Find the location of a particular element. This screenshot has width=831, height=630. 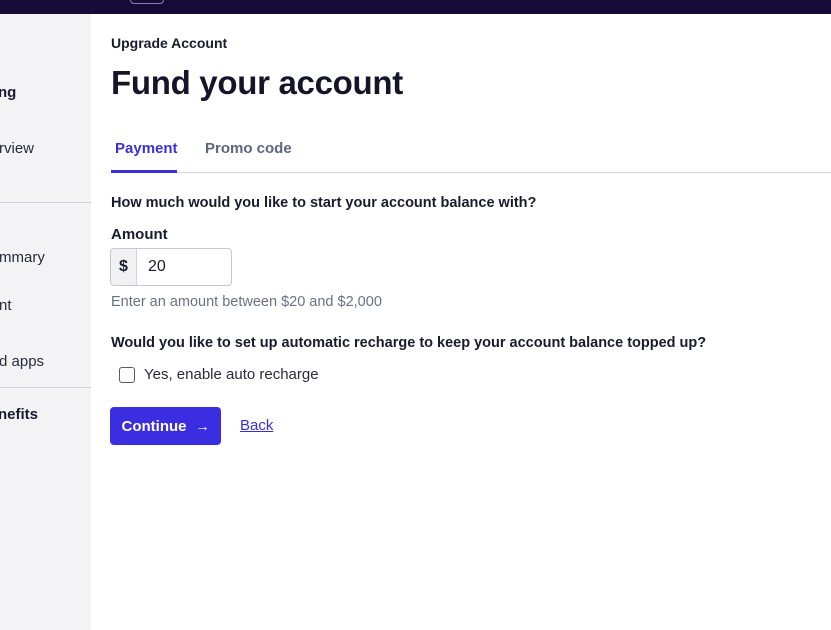

sidebar-item-overview: rview is located at coordinates (17, 148).